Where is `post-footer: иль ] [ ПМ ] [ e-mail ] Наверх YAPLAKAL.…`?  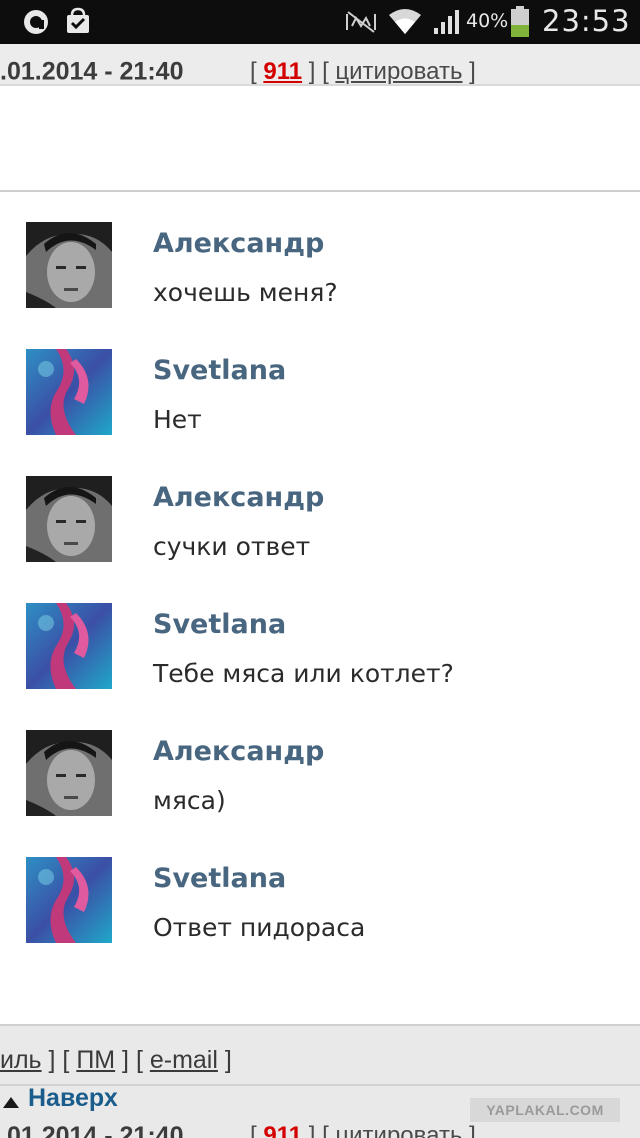 post-footer: иль ] [ ПМ ] [ e-mail ] Наверх YAPLAKAL.… is located at coordinates (320, 1081).